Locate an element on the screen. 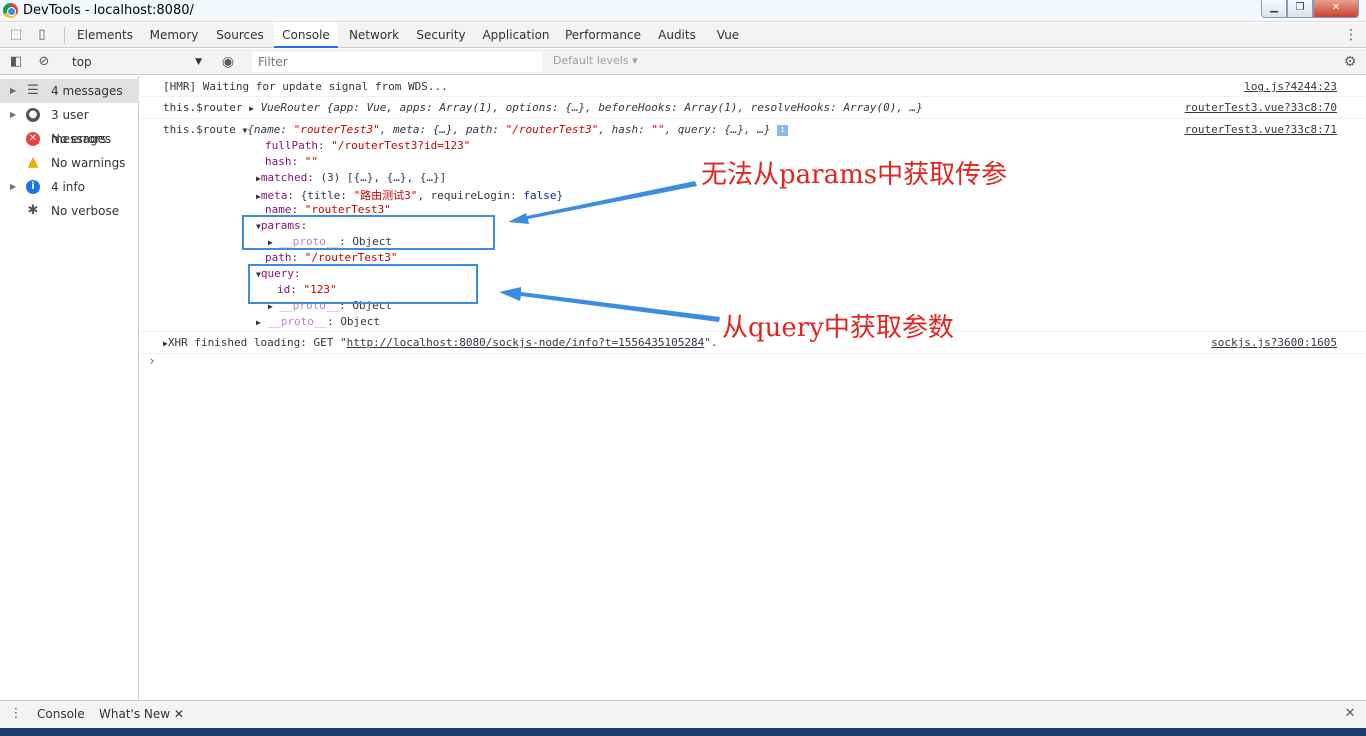 Image resolution: width=1366 pixels, height=736 pixels. os-taskbar is located at coordinates (683, 732).